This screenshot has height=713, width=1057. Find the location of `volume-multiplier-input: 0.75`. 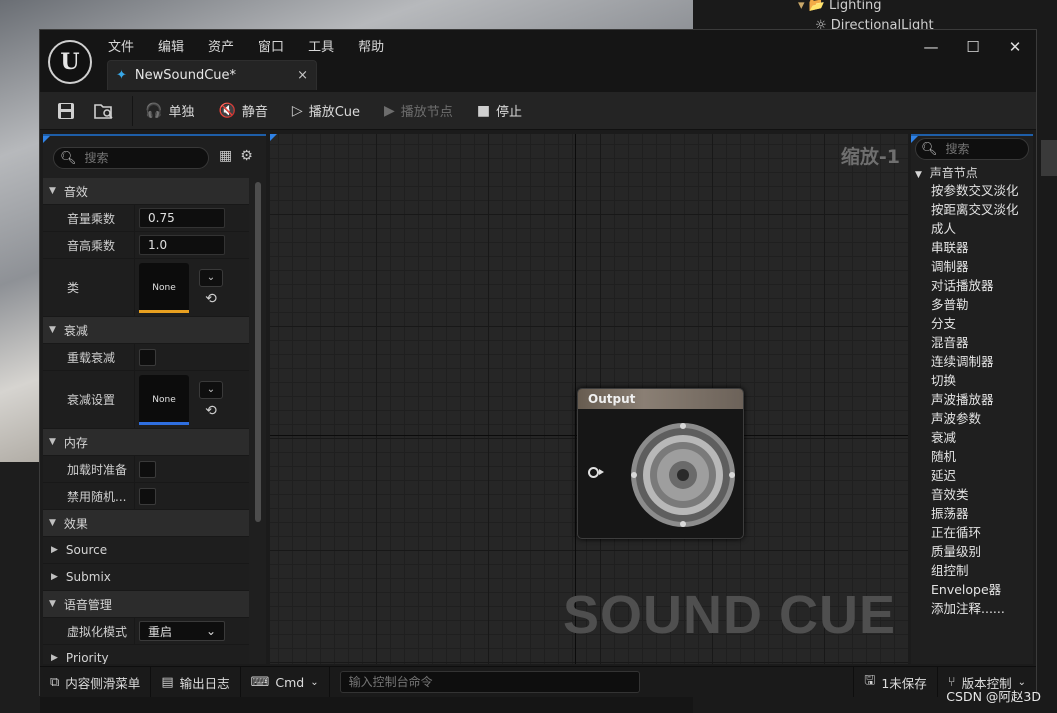

volume-multiplier-input: 0.75 is located at coordinates (182, 218).